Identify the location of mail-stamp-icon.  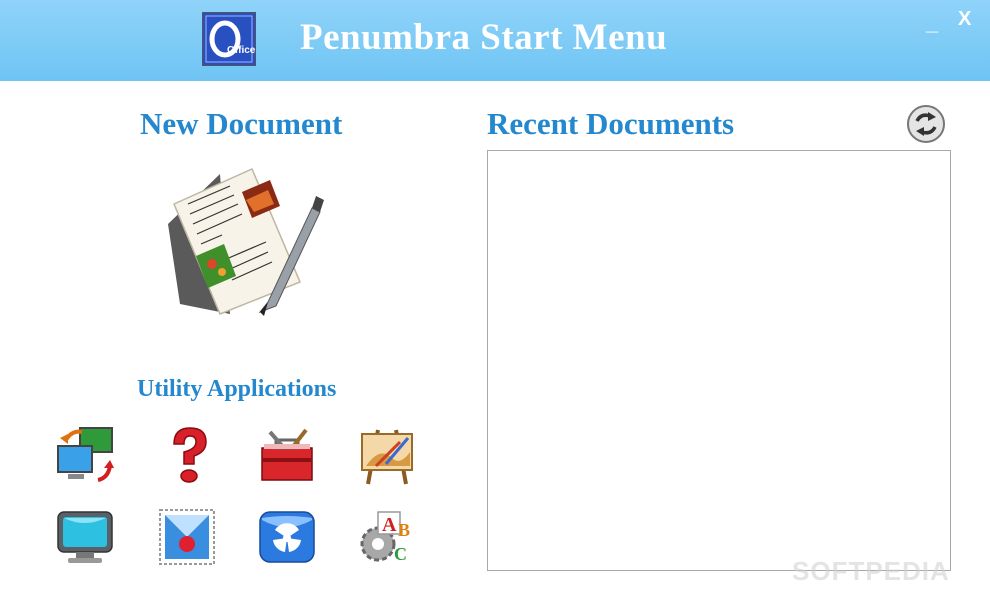
(187, 537).